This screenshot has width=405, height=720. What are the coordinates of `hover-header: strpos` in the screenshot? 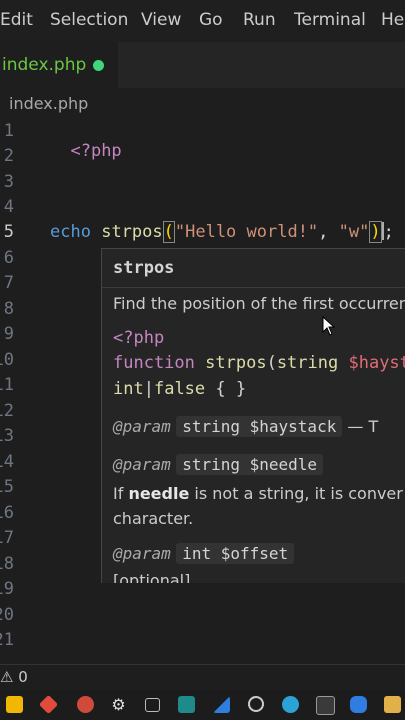 It's located at (253, 268).